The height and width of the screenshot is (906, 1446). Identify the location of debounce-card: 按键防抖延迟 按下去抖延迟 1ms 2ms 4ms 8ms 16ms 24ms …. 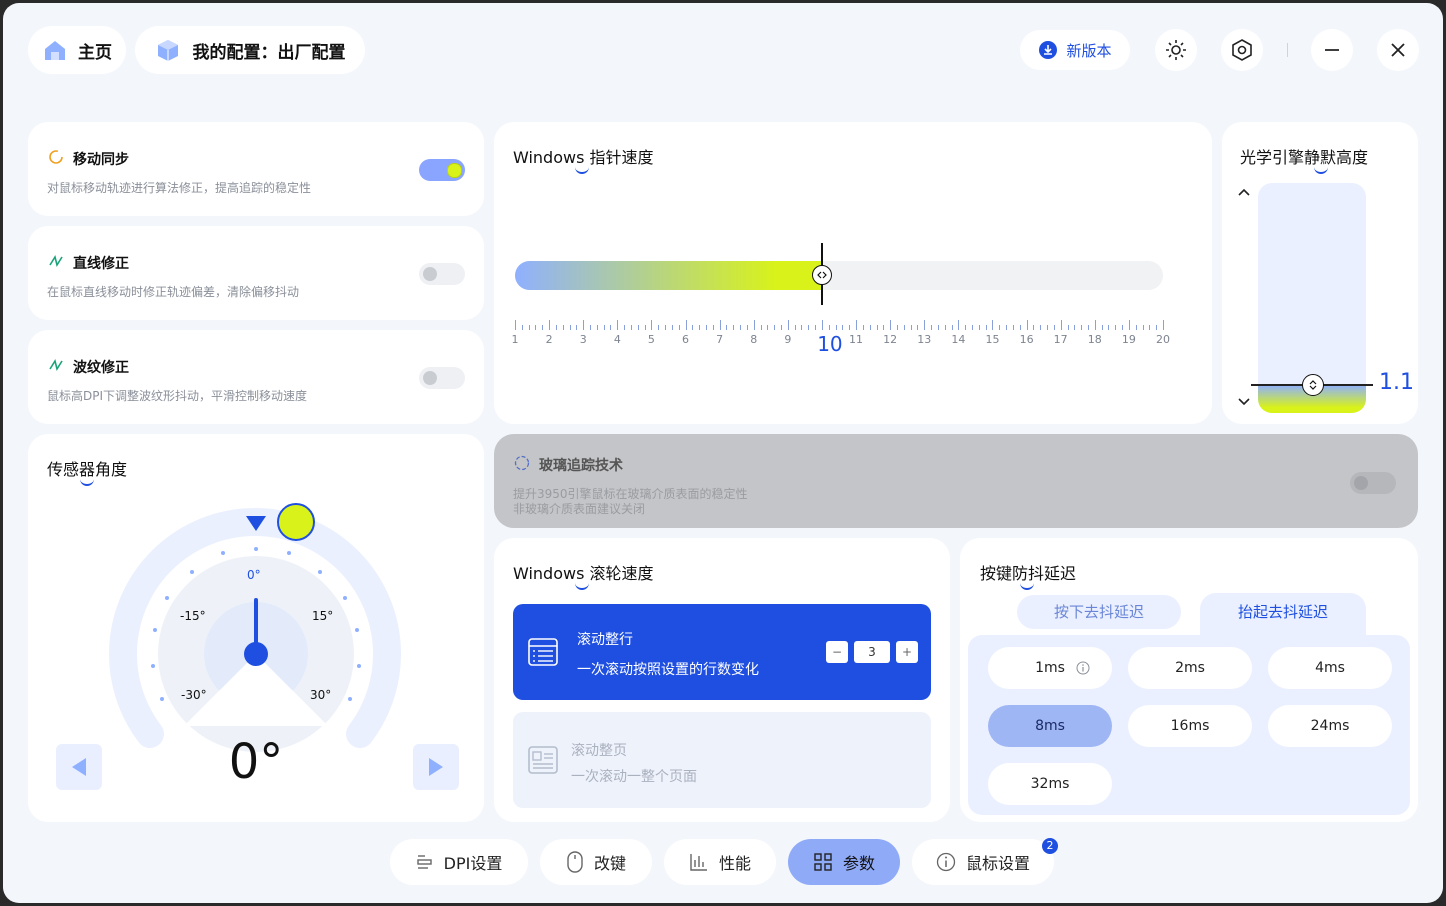
(1189, 680).